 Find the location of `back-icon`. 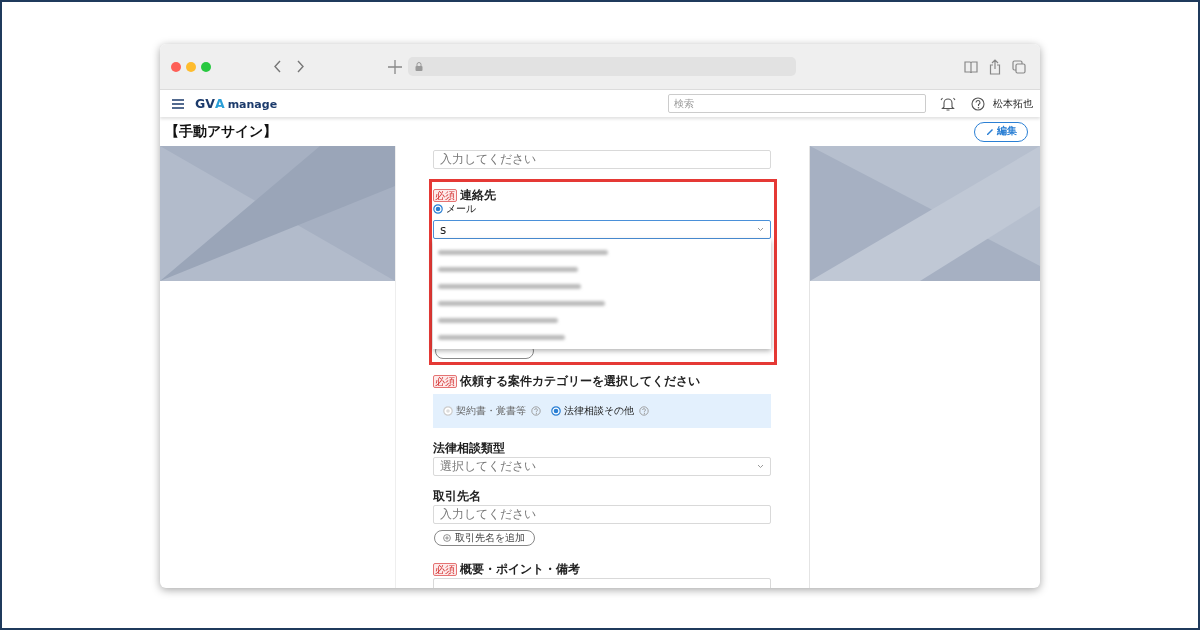

back-icon is located at coordinates (277, 66).